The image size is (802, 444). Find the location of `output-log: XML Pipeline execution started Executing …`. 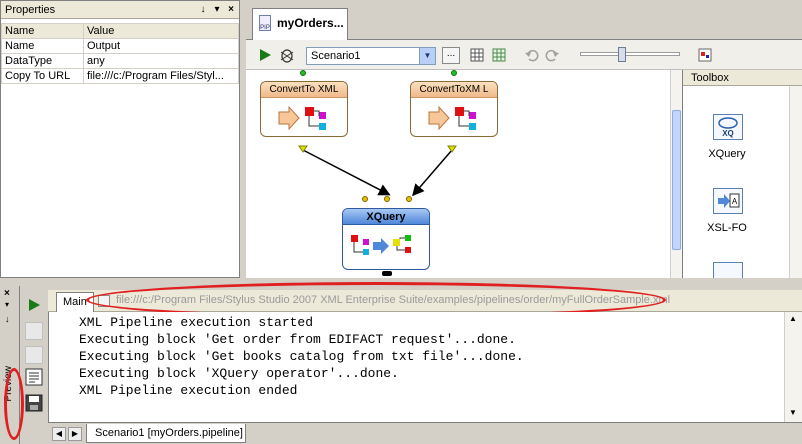

output-log: XML Pipeline execution started Executing … is located at coordinates (301, 356).